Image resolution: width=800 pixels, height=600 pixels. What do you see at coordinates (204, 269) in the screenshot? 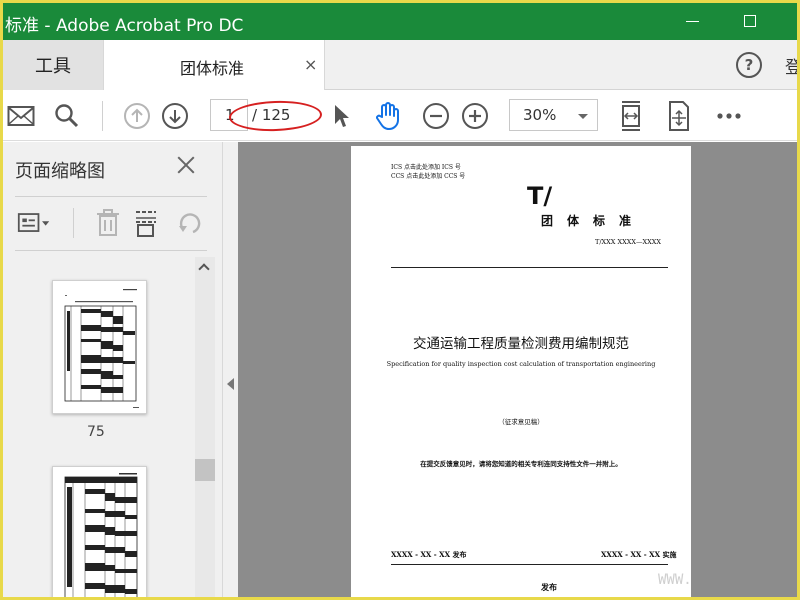
I see `scroll-up-icon` at bounding box center [204, 269].